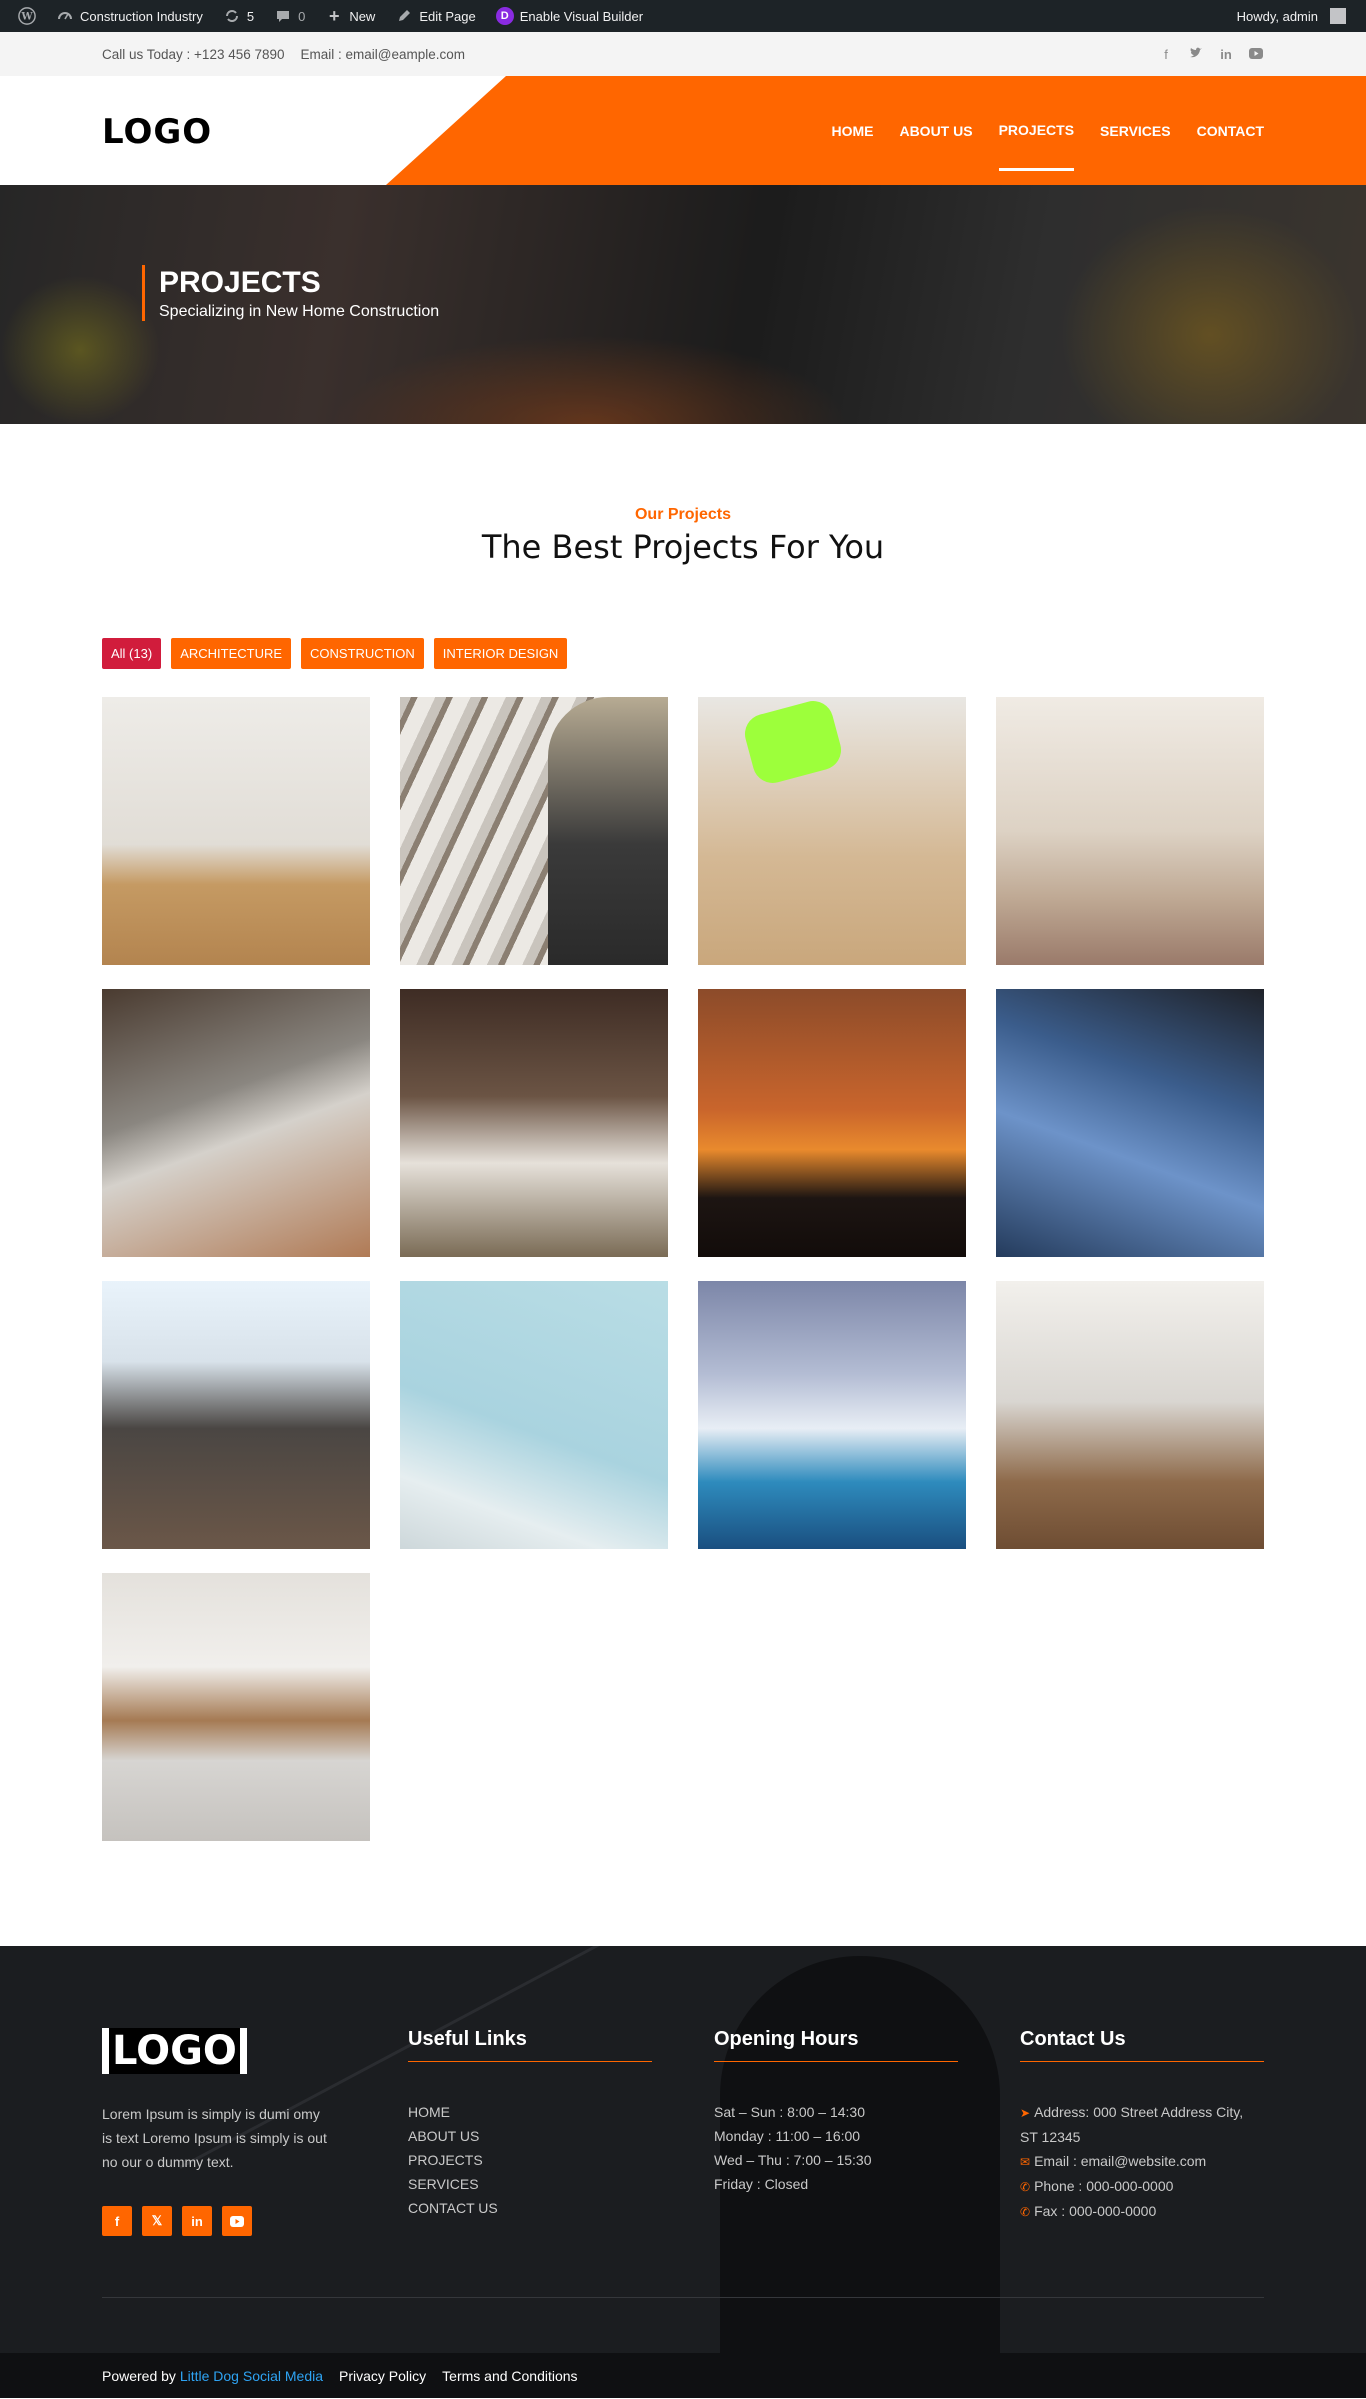 This screenshot has width=1366, height=2399. What do you see at coordinates (299, 311) in the screenshot?
I see `page-subtitle: Specializing in New Home Construction` at bounding box center [299, 311].